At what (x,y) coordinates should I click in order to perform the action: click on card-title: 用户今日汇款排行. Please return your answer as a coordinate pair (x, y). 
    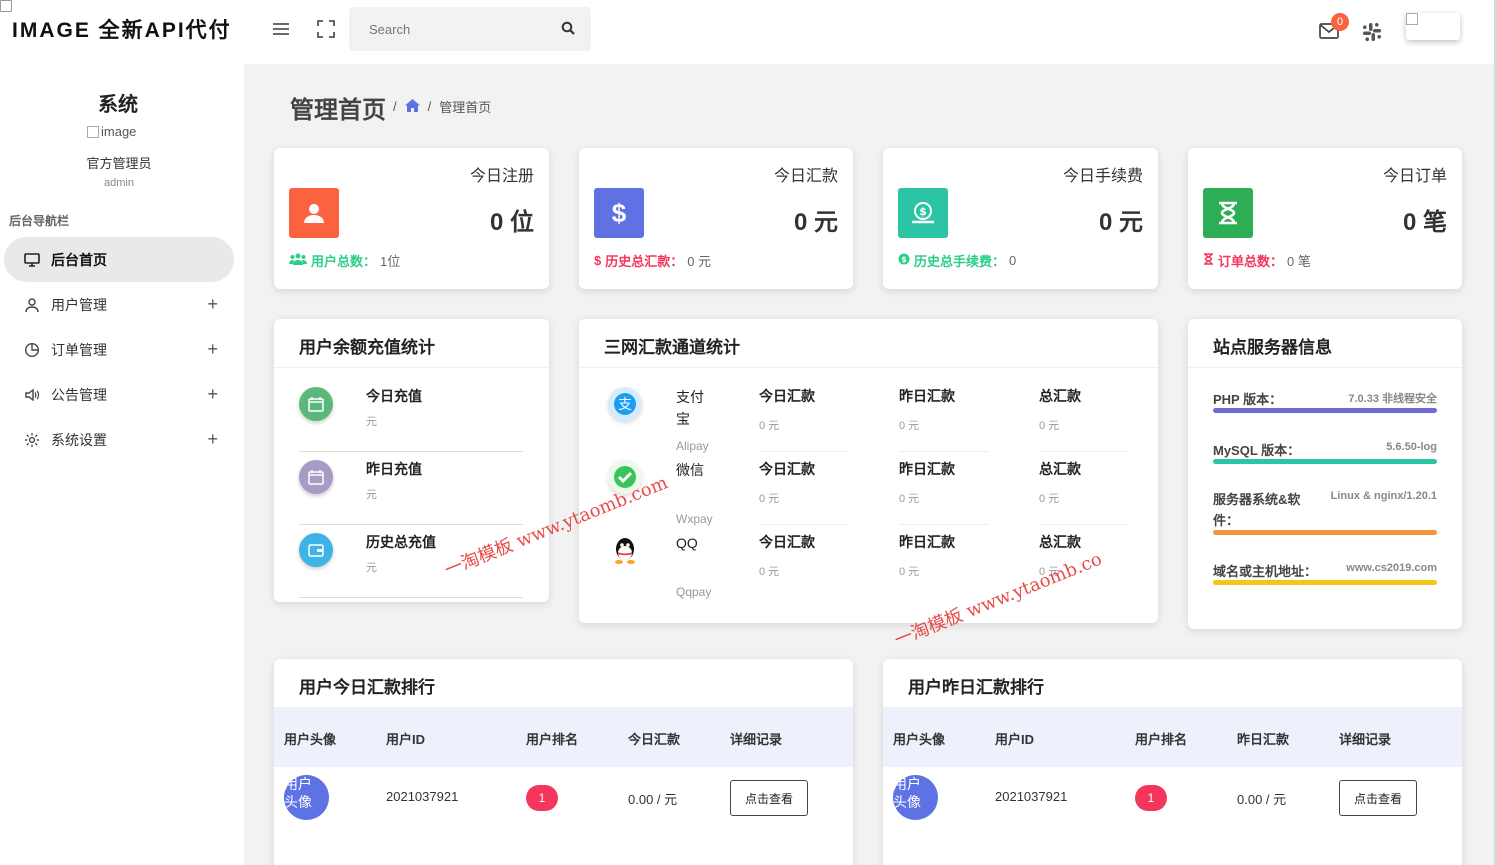
    Looking at the image, I should click on (367, 687).